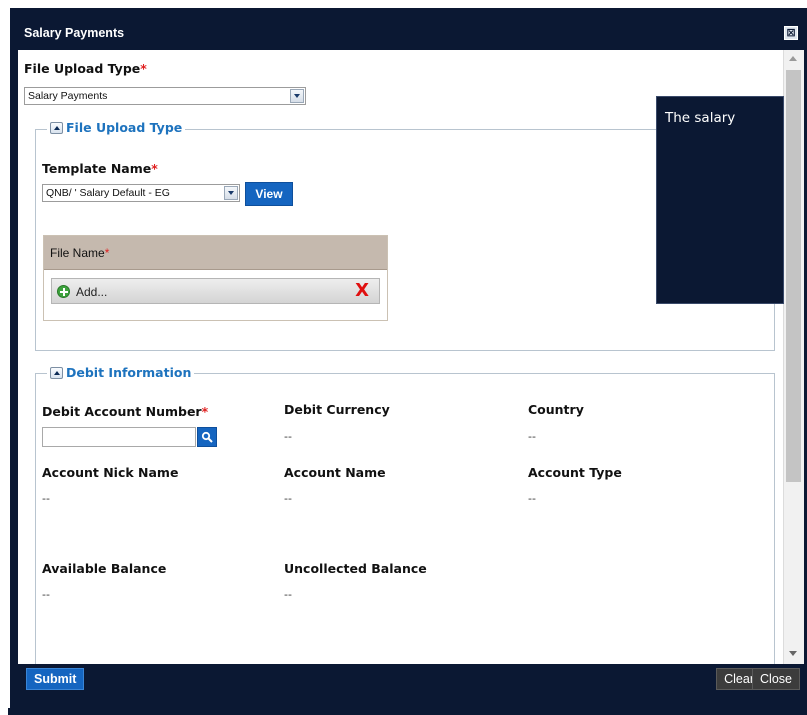 This screenshot has height=715, width=807. What do you see at coordinates (85, 68) in the screenshot?
I see `upload-type-label: File Upload Type*` at bounding box center [85, 68].